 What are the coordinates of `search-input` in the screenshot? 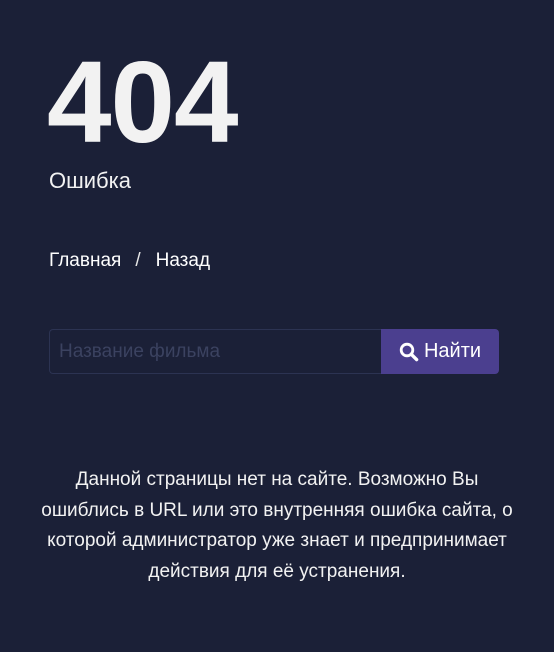 It's located at (215, 351).